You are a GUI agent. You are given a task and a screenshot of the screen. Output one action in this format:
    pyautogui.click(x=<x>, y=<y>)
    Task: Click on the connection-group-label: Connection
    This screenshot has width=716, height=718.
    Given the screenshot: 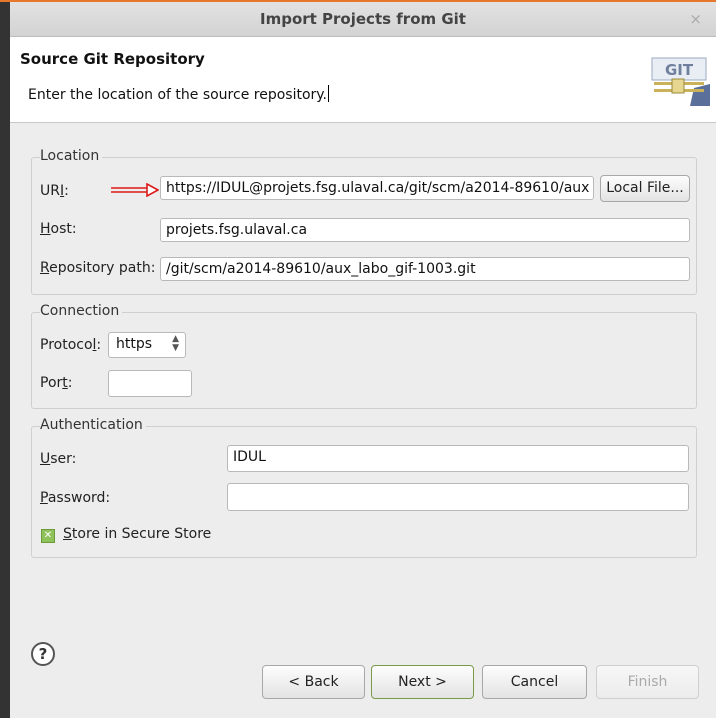 What is the action you would take?
    pyautogui.click(x=81, y=311)
    